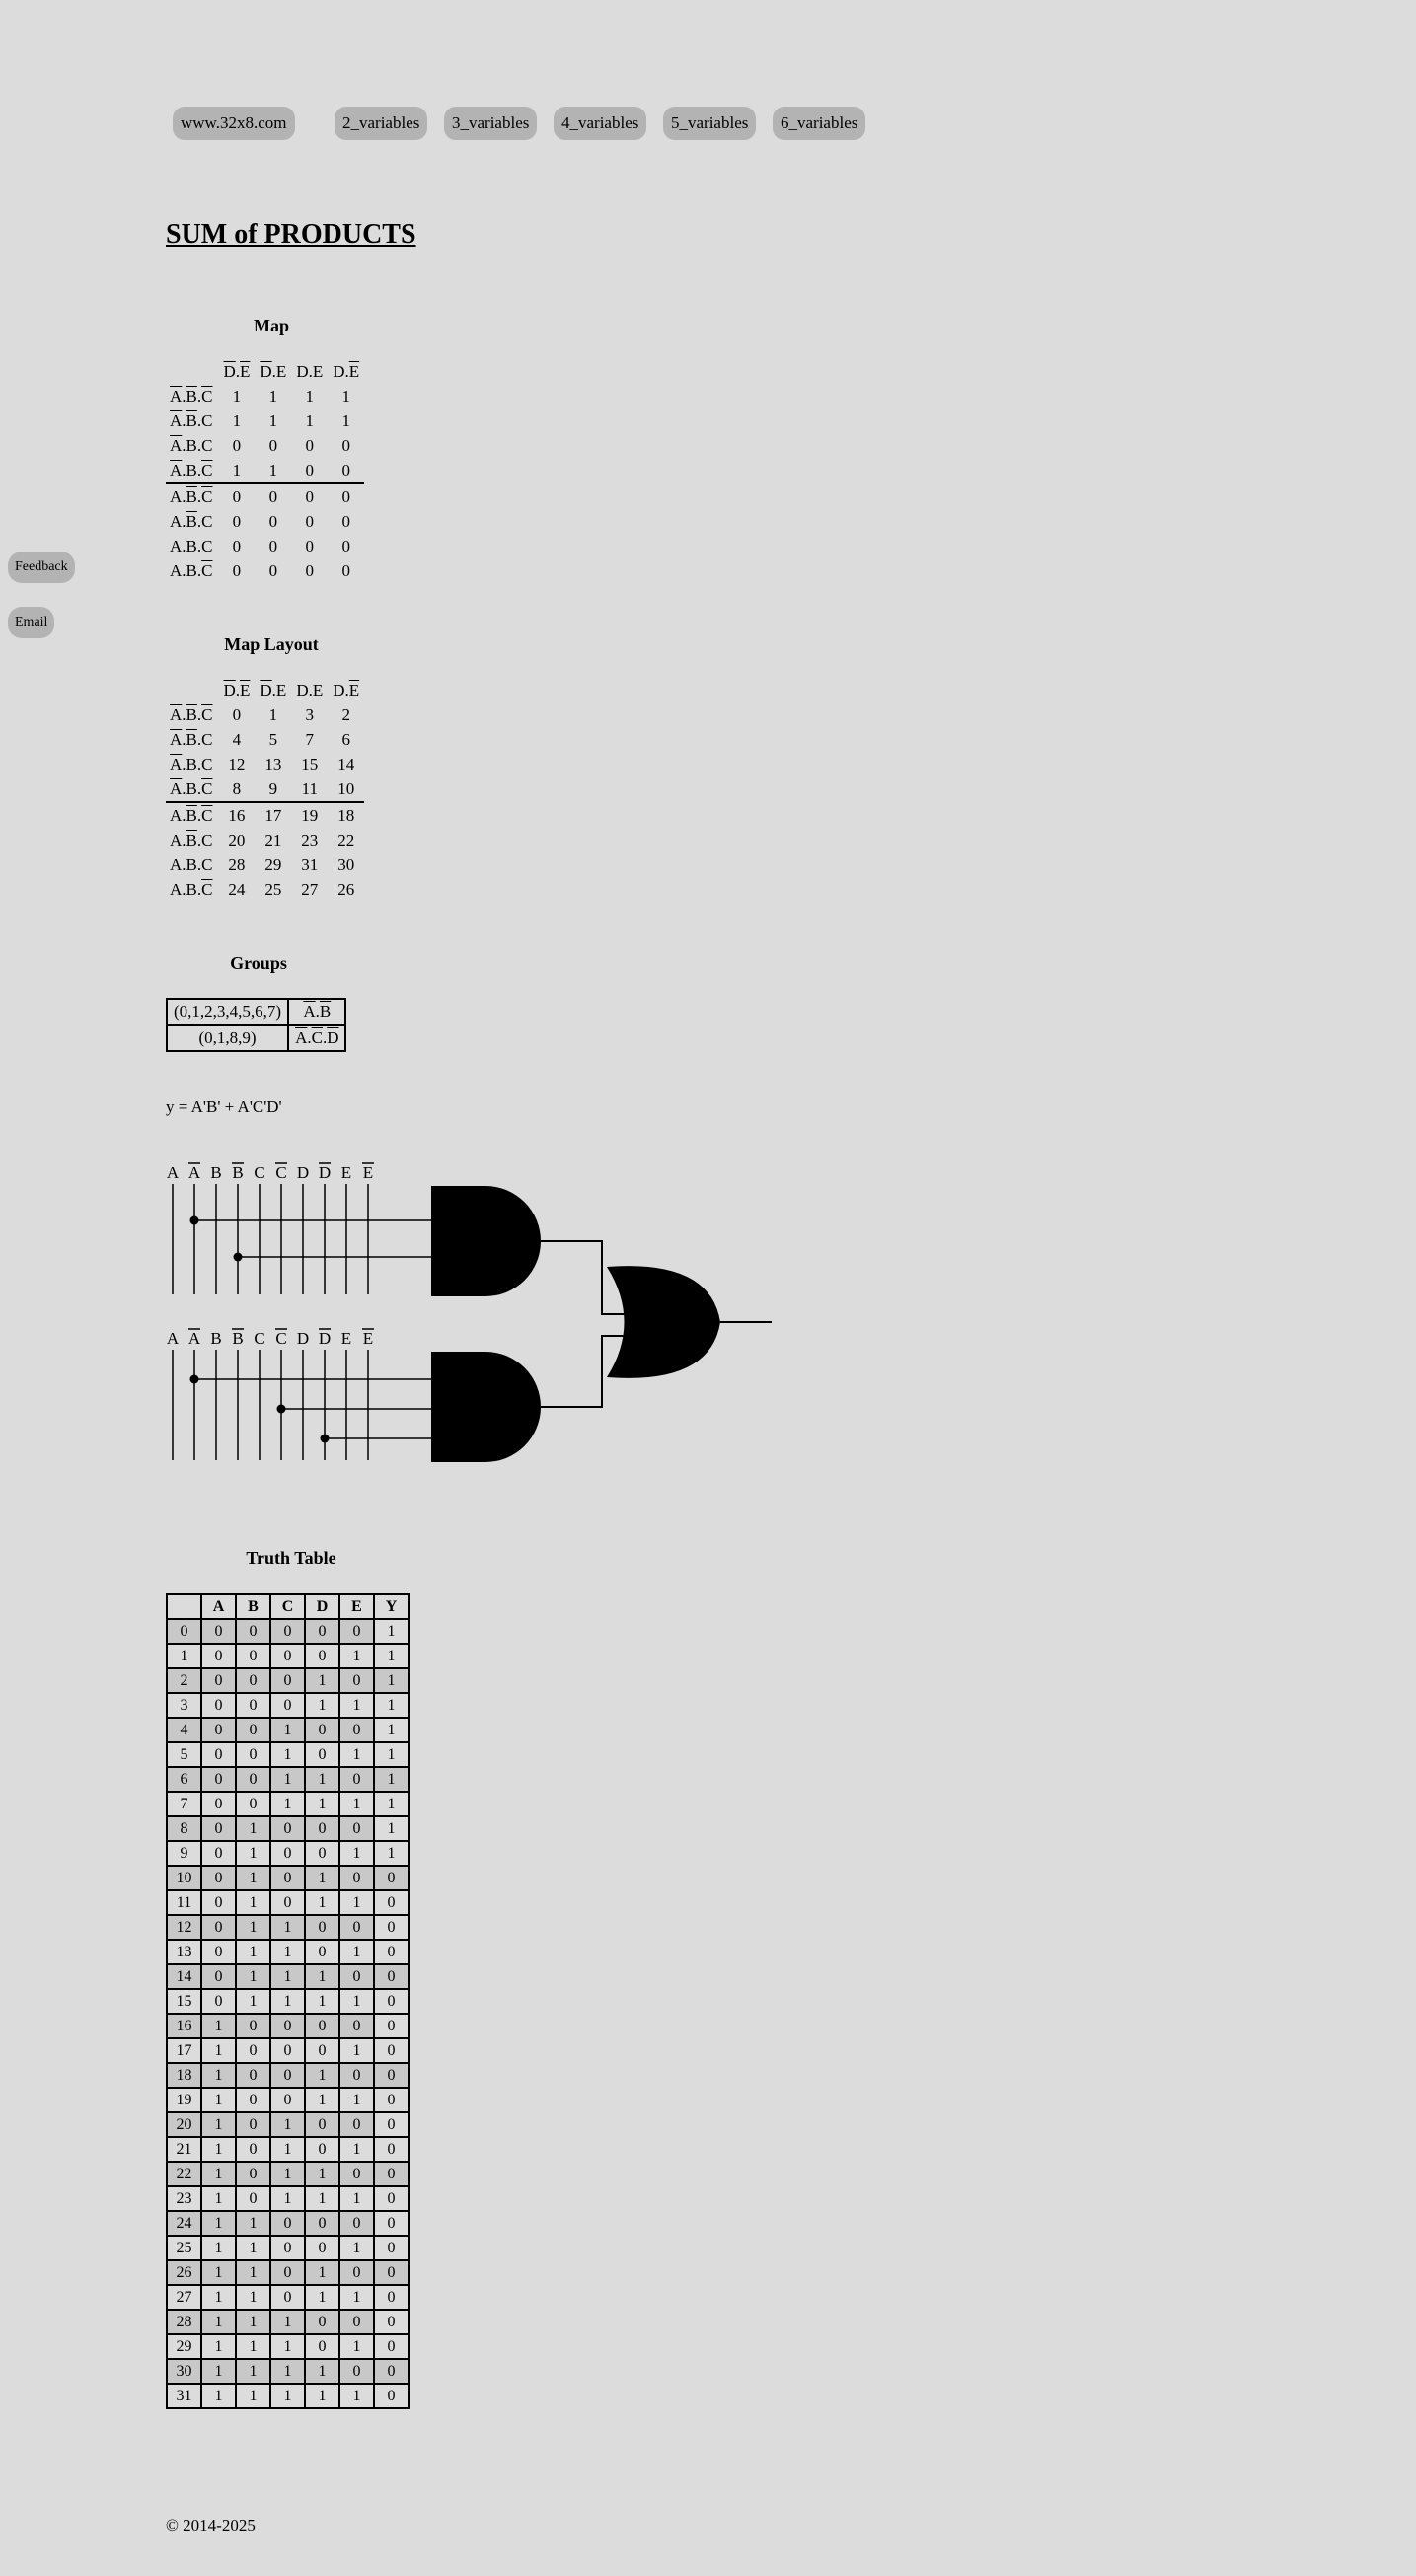 The image size is (1416, 2576). Describe the element at coordinates (288, 1606) in the screenshot. I see `truth-header-row: ABCDEY` at that location.